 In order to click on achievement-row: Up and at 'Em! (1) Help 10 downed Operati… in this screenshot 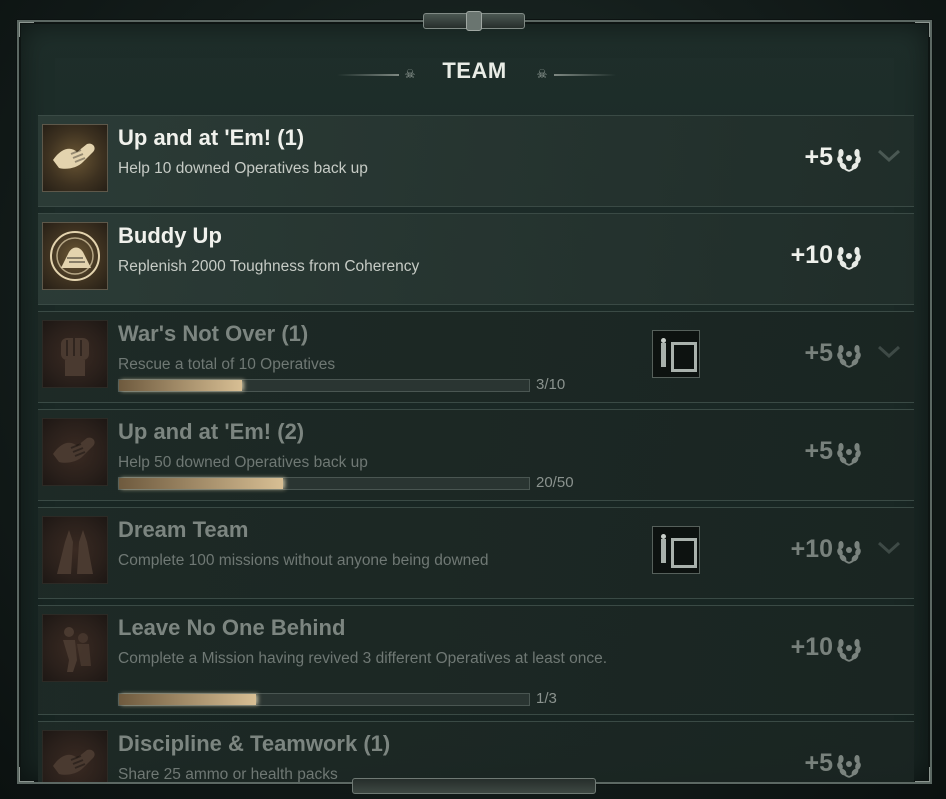, I will do `click(476, 161)`.